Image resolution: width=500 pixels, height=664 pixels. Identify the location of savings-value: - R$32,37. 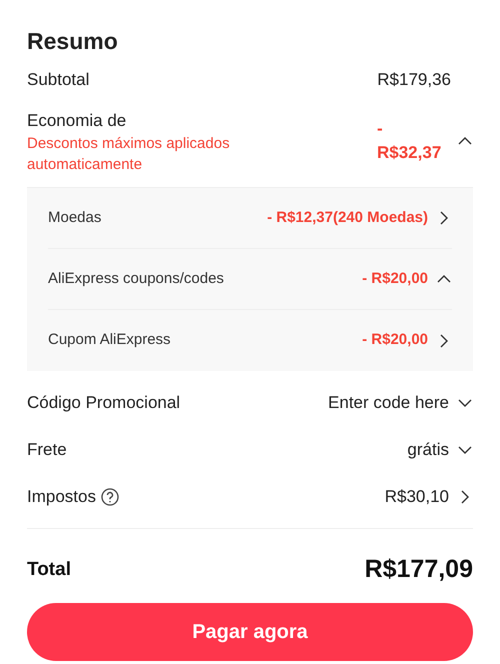
(409, 141).